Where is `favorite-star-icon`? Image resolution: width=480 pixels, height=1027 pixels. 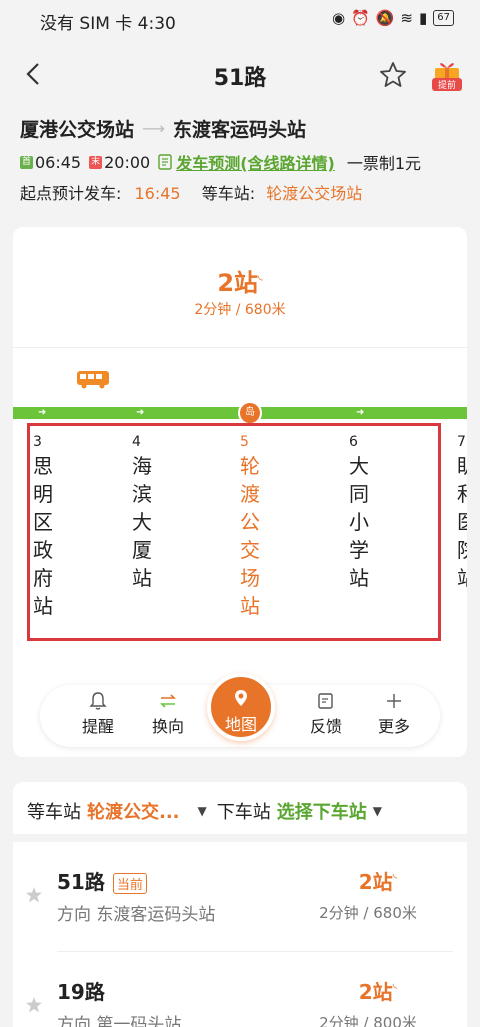 favorite-star-icon is located at coordinates (393, 75).